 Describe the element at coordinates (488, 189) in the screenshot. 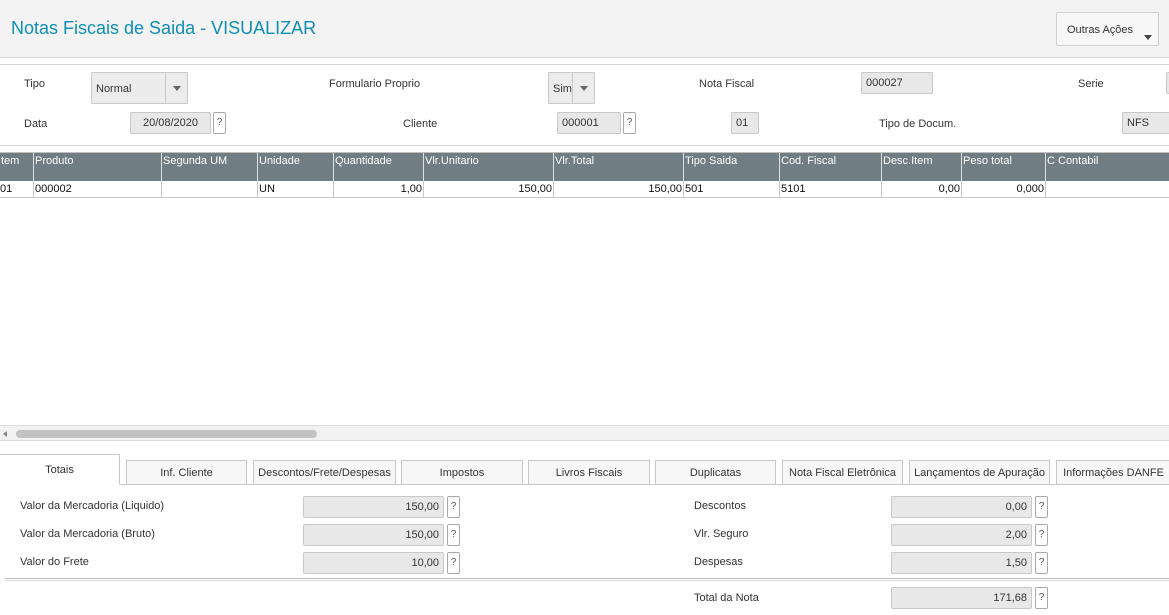

I see `cell-vlr-unitario: 150,00` at that location.